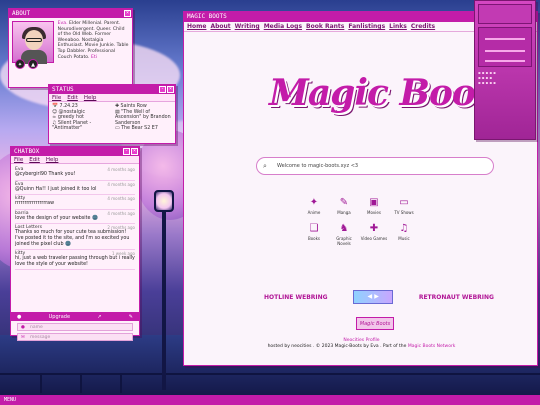 This screenshot has width=540, height=405. I want to click on nav-book-rants: Book Rants, so click(325, 26).